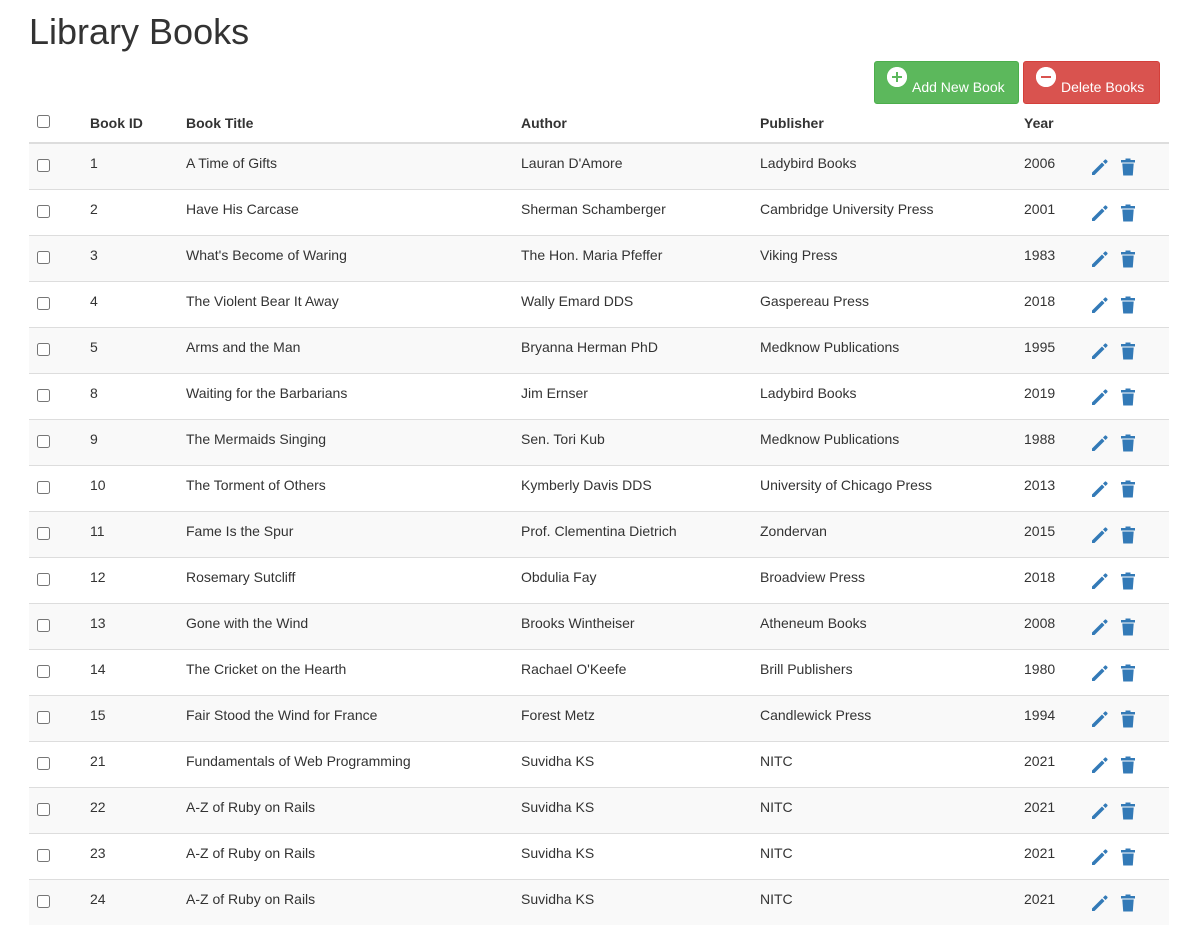 The height and width of the screenshot is (939, 1189). Describe the element at coordinates (345, 304) in the screenshot. I see `book-title-cell: The Violent Bear It Away` at that location.